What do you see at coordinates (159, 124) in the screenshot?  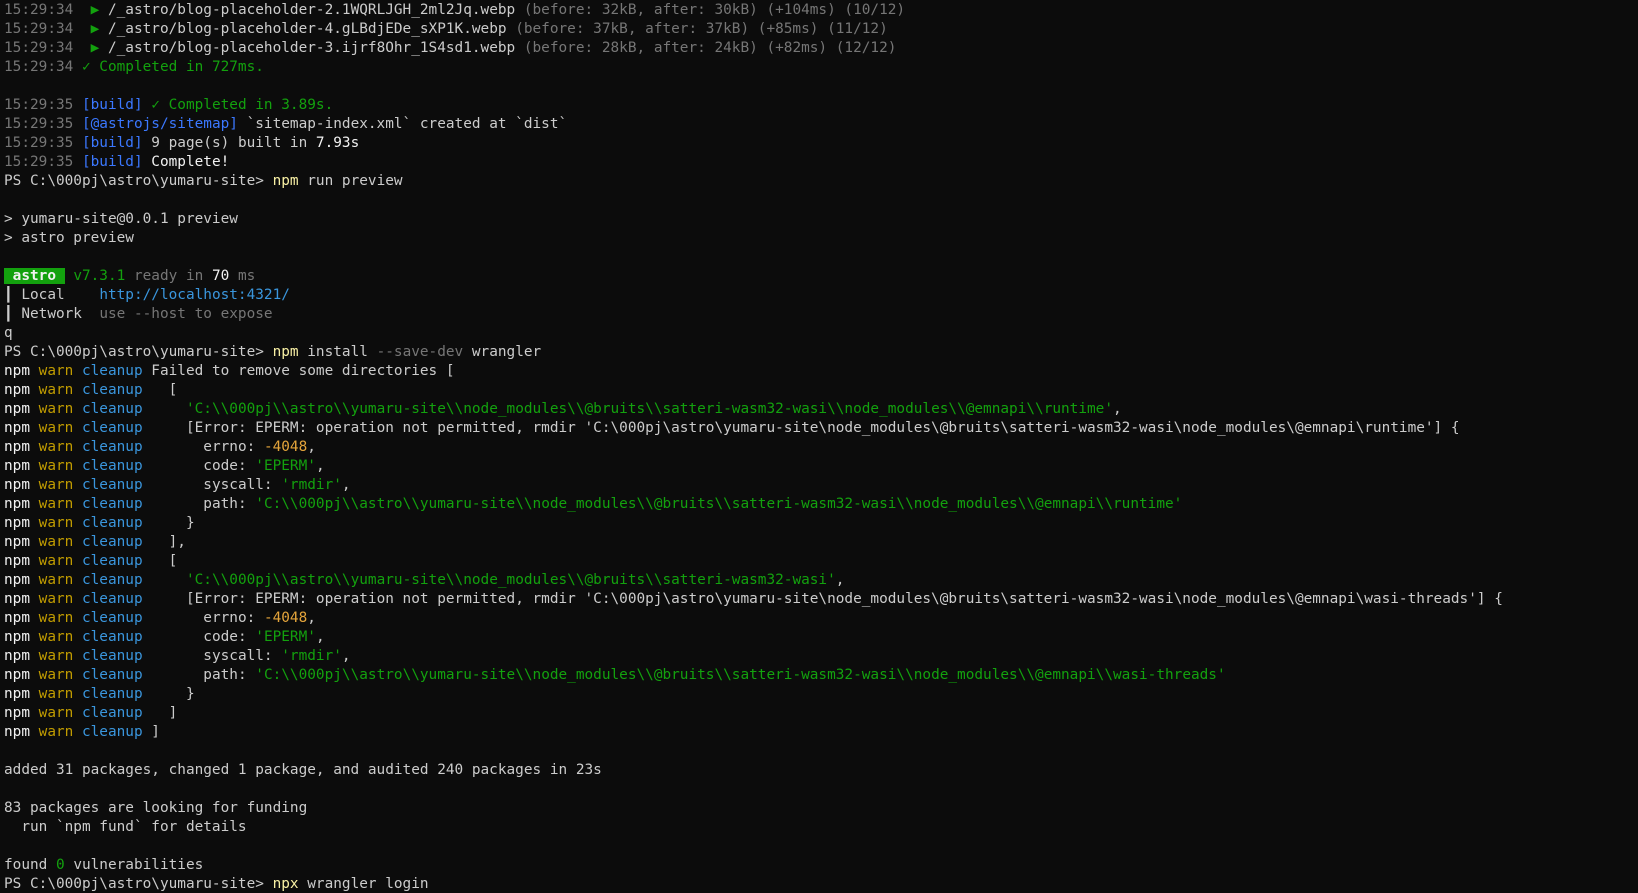 I see `terminal-text: [@astrojs/sitemap]` at bounding box center [159, 124].